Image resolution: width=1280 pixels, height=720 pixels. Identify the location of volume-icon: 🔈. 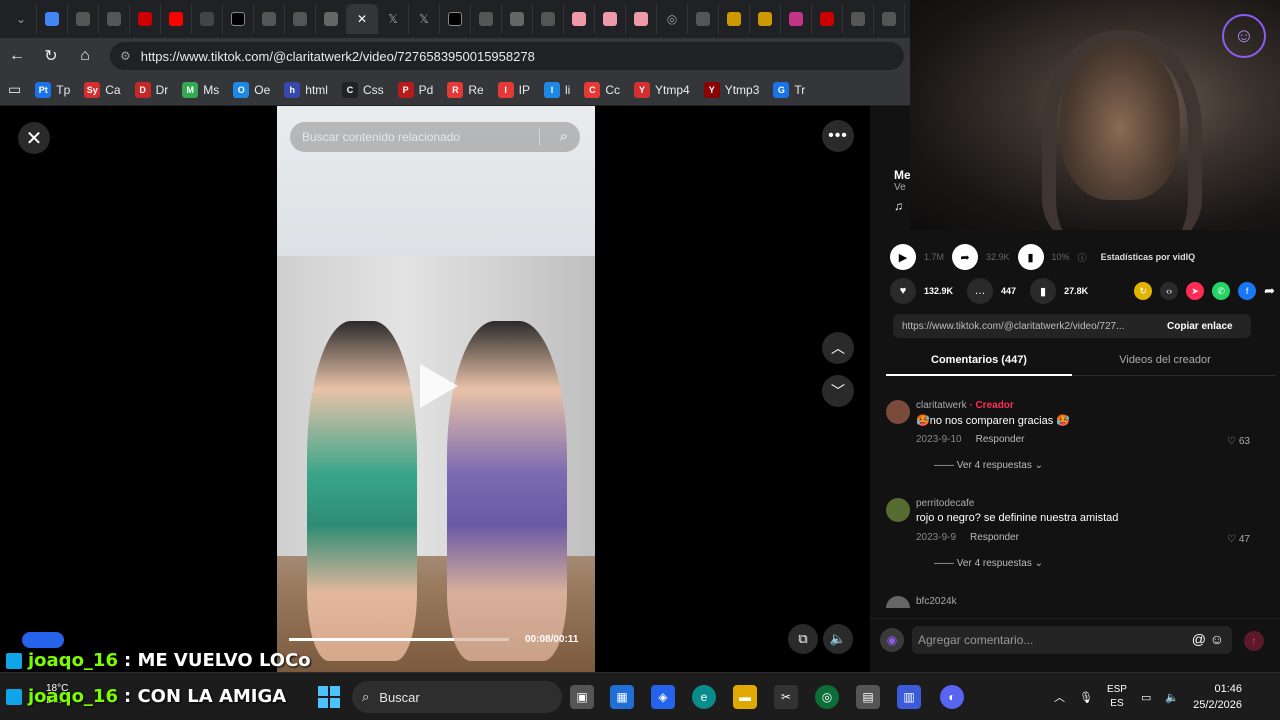
(1172, 697).